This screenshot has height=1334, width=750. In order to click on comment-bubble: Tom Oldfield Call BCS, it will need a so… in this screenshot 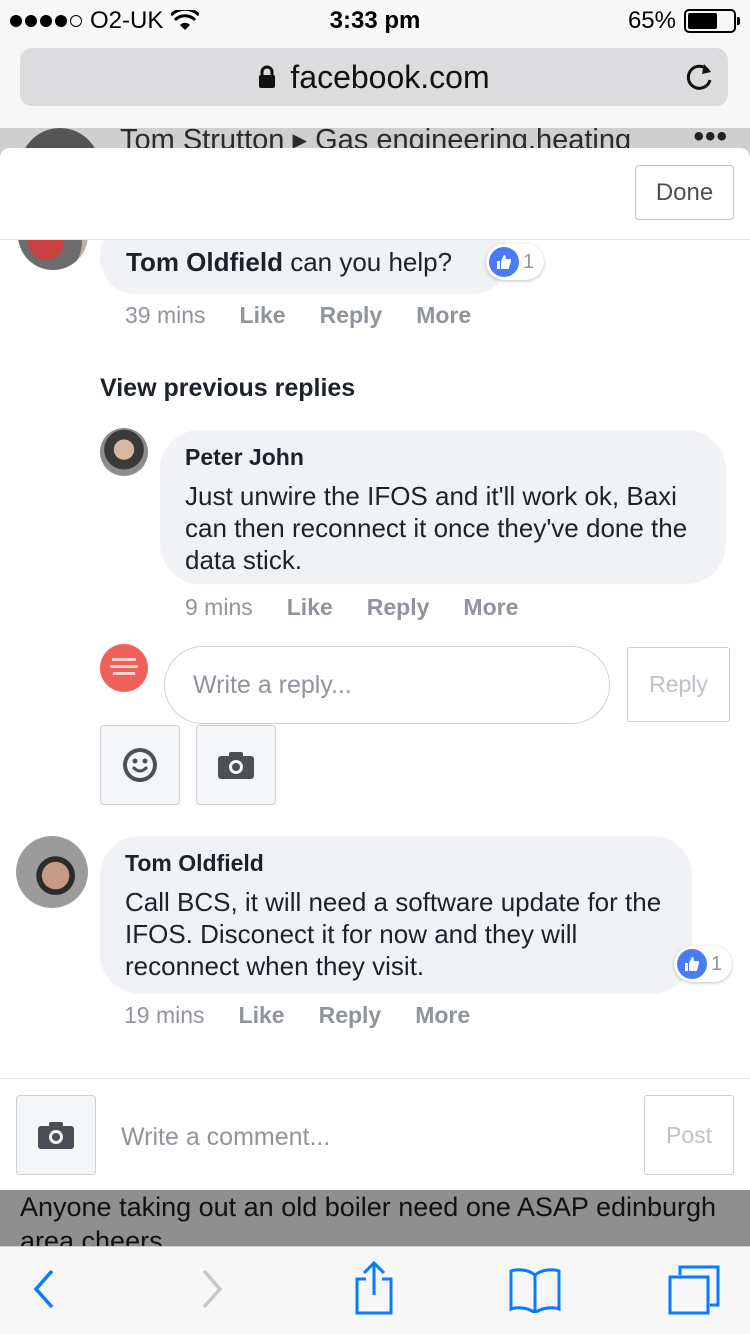, I will do `click(396, 915)`.